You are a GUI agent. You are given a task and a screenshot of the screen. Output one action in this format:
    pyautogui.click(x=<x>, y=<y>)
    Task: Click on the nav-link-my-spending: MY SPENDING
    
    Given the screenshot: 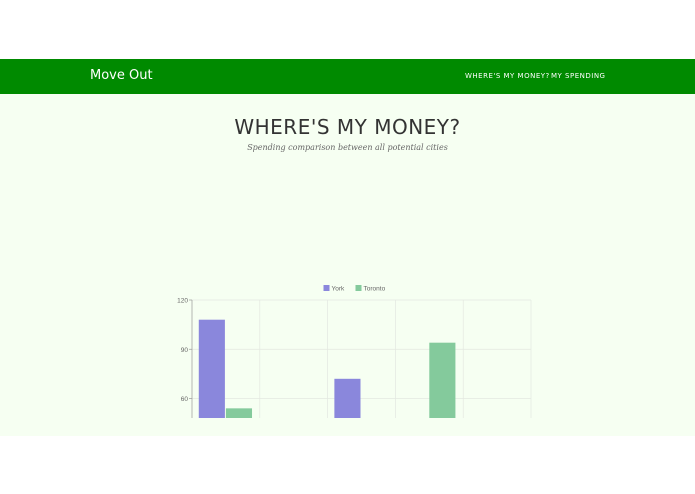 What is the action you would take?
    pyautogui.click(x=578, y=76)
    